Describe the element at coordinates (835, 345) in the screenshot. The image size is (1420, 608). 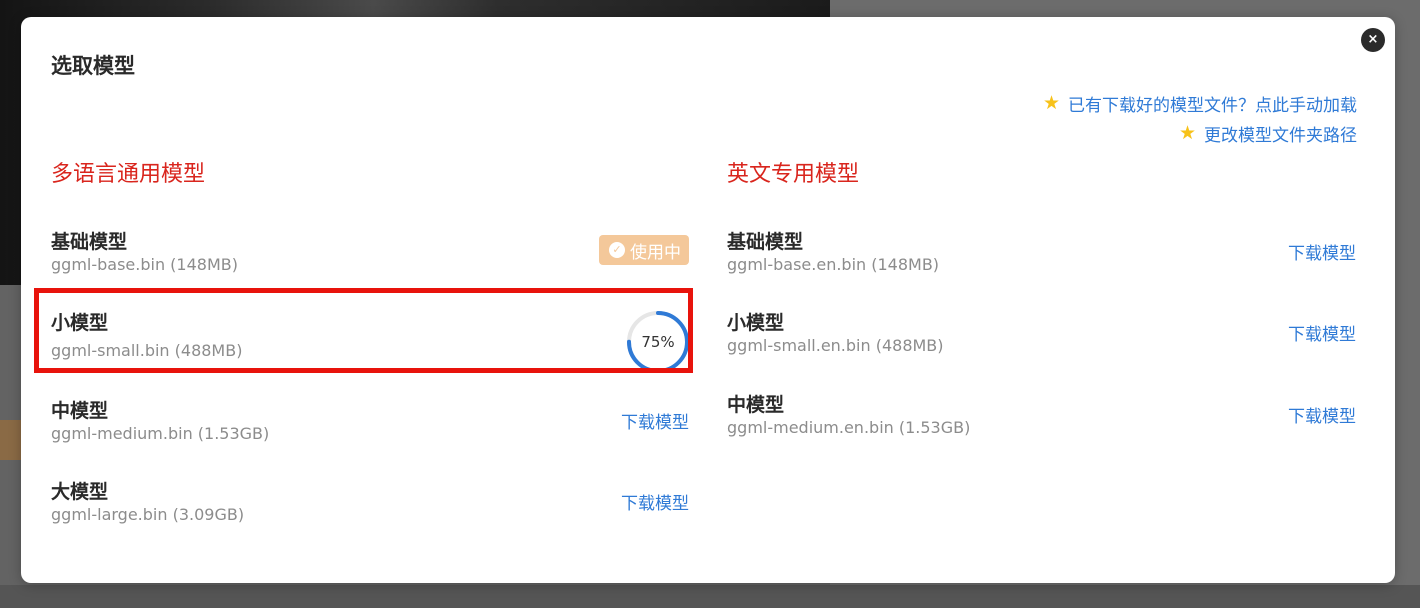
I see `model-file: ggml-small.en.bin (488MB)` at that location.